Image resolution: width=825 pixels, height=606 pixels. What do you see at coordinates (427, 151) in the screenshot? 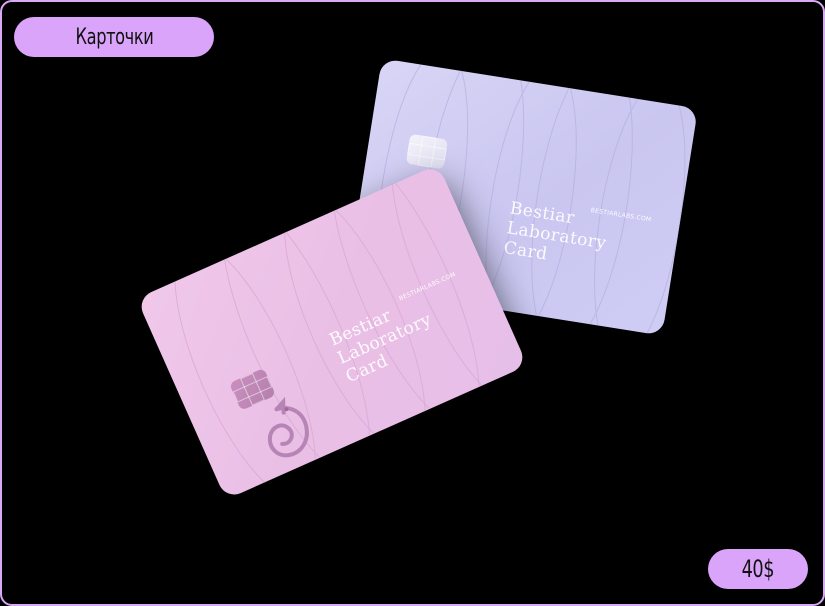
I see `chip-icon` at bounding box center [427, 151].